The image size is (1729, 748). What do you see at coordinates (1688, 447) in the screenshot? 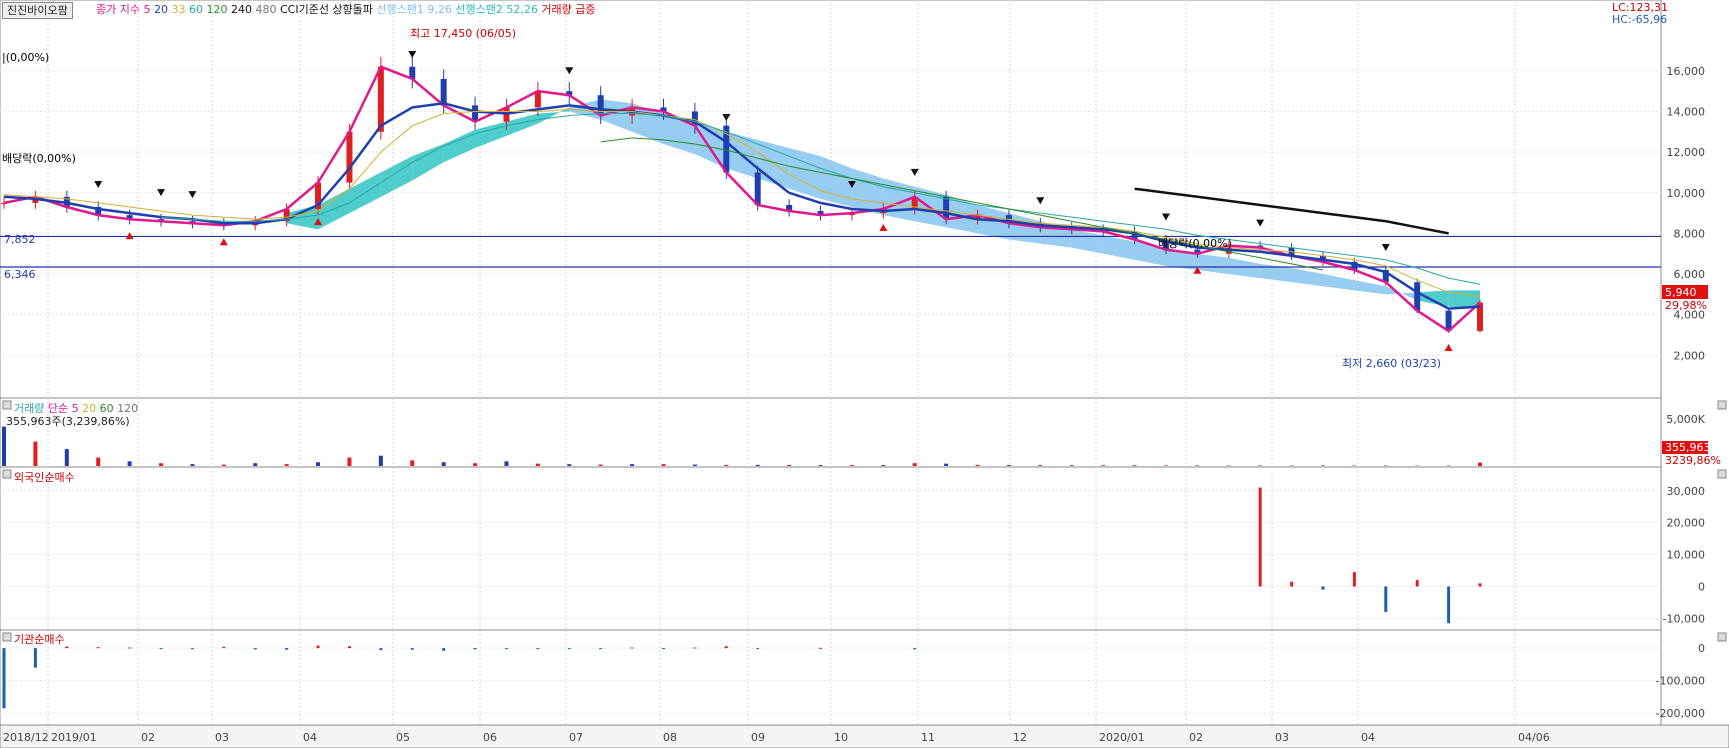
I see `last-volume: 355,963` at bounding box center [1688, 447].